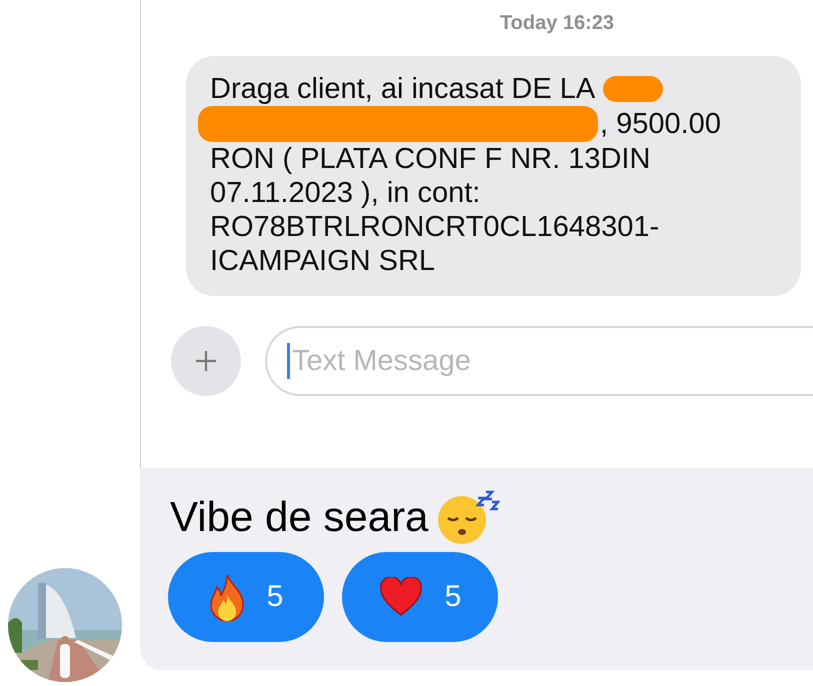 Image resolution: width=813 pixels, height=686 pixels. Describe the element at coordinates (557, 23) in the screenshot. I see `timestamp: Today 16:23` at that location.